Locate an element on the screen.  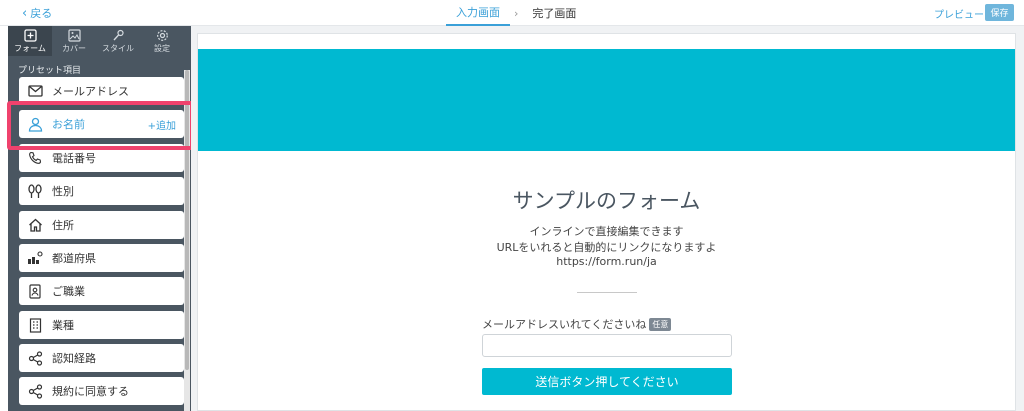
preset-item-label: 業種 is located at coordinates (63, 325).